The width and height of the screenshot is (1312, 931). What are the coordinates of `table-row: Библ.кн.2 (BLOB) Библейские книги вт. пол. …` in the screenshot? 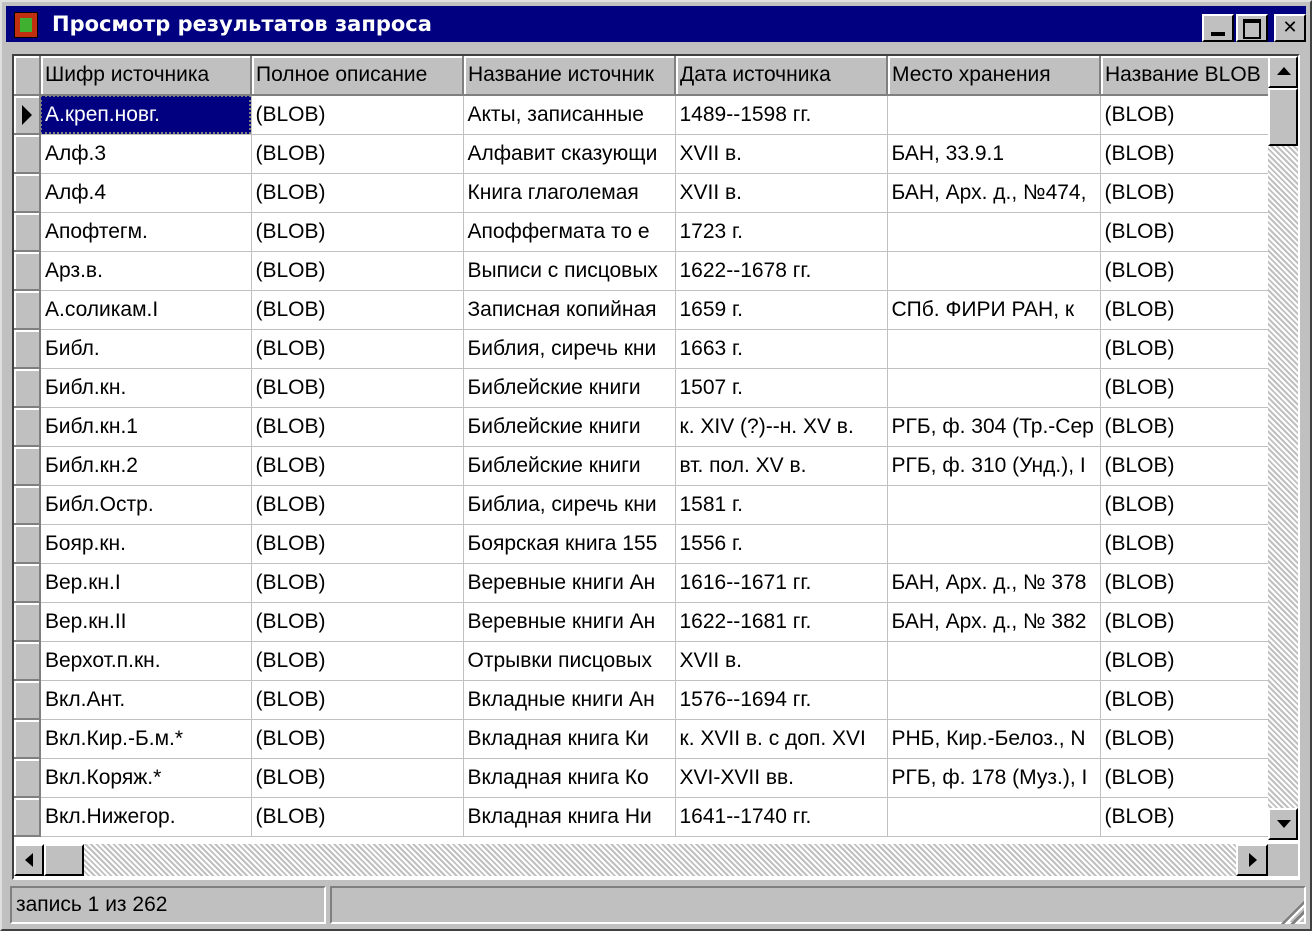 It's located at (642, 466).